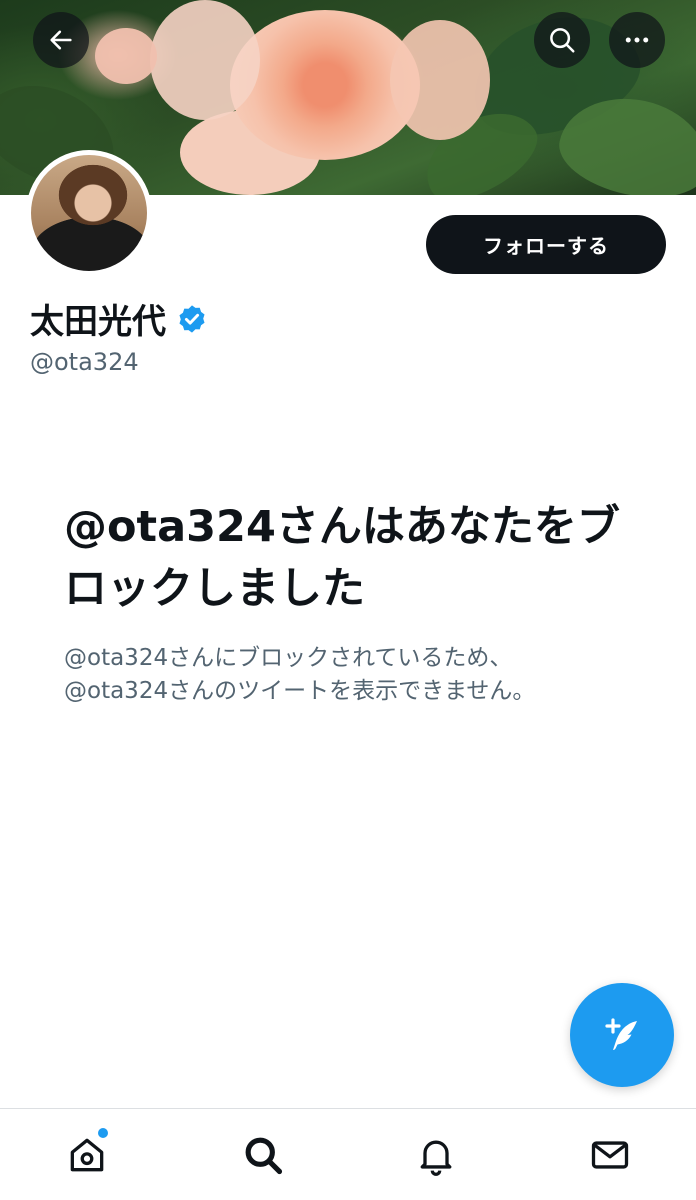  I want to click on more-icon, so click(637, 40).